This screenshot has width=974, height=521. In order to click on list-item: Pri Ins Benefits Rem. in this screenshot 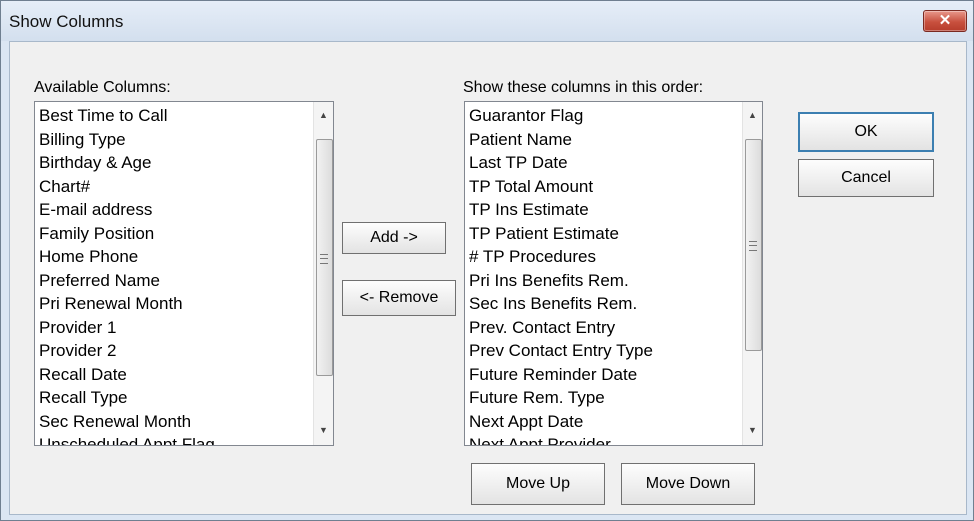, I will do `click(604, 281)`.